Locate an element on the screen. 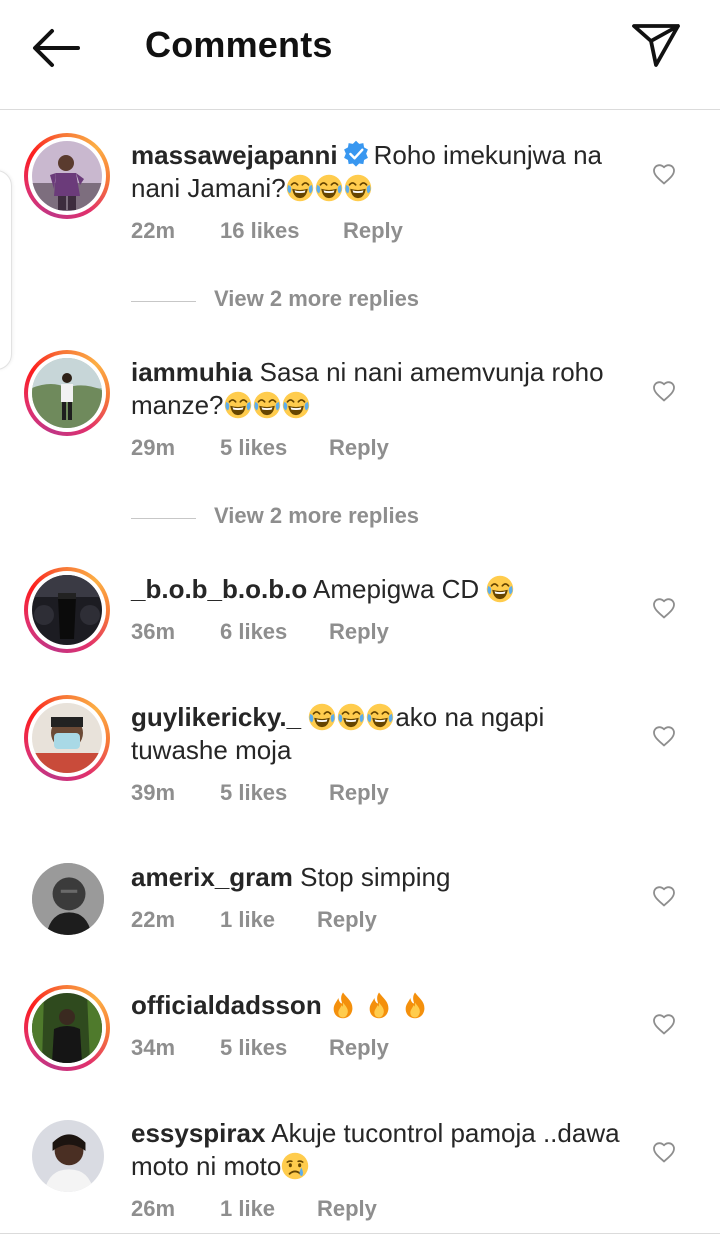  username: officialdadsson is located at coordinates (226, 1005).